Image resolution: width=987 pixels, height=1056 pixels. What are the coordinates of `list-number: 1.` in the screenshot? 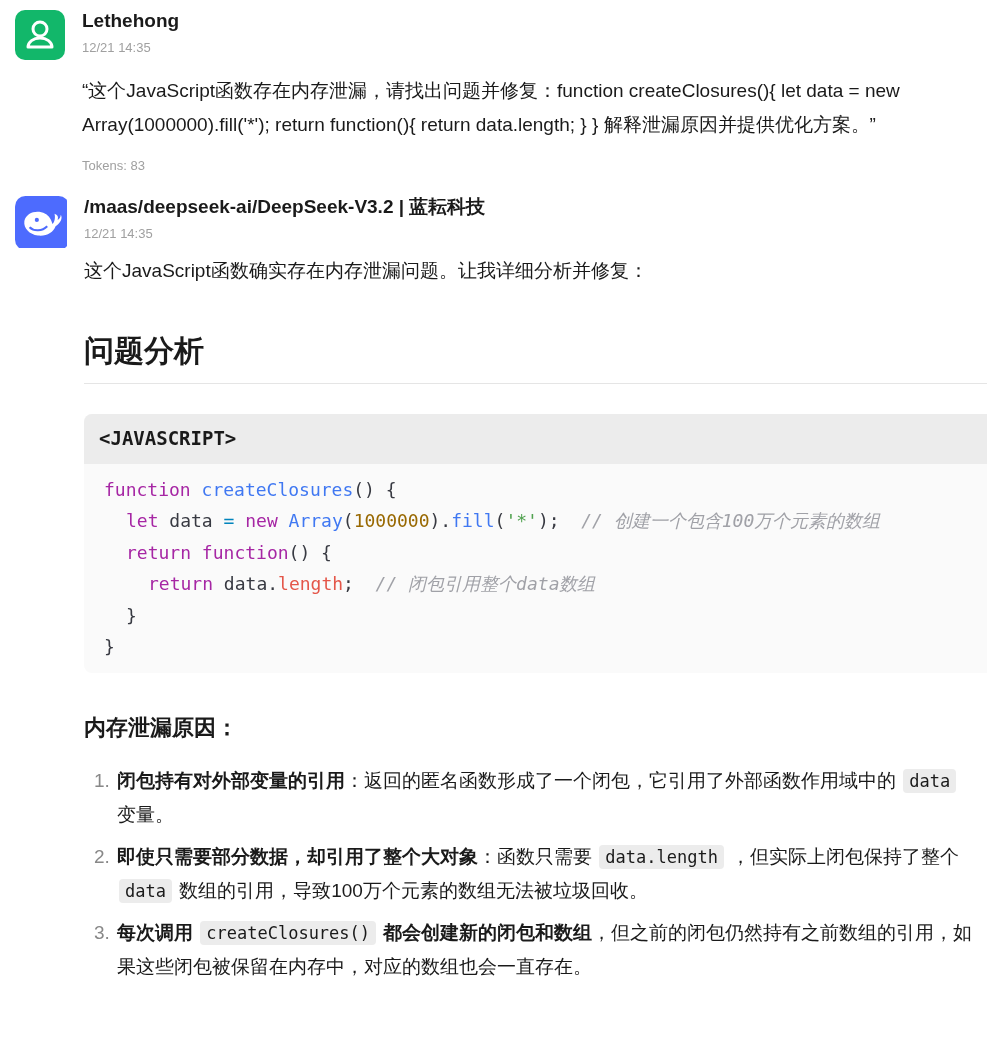 It's located at (102, 780).